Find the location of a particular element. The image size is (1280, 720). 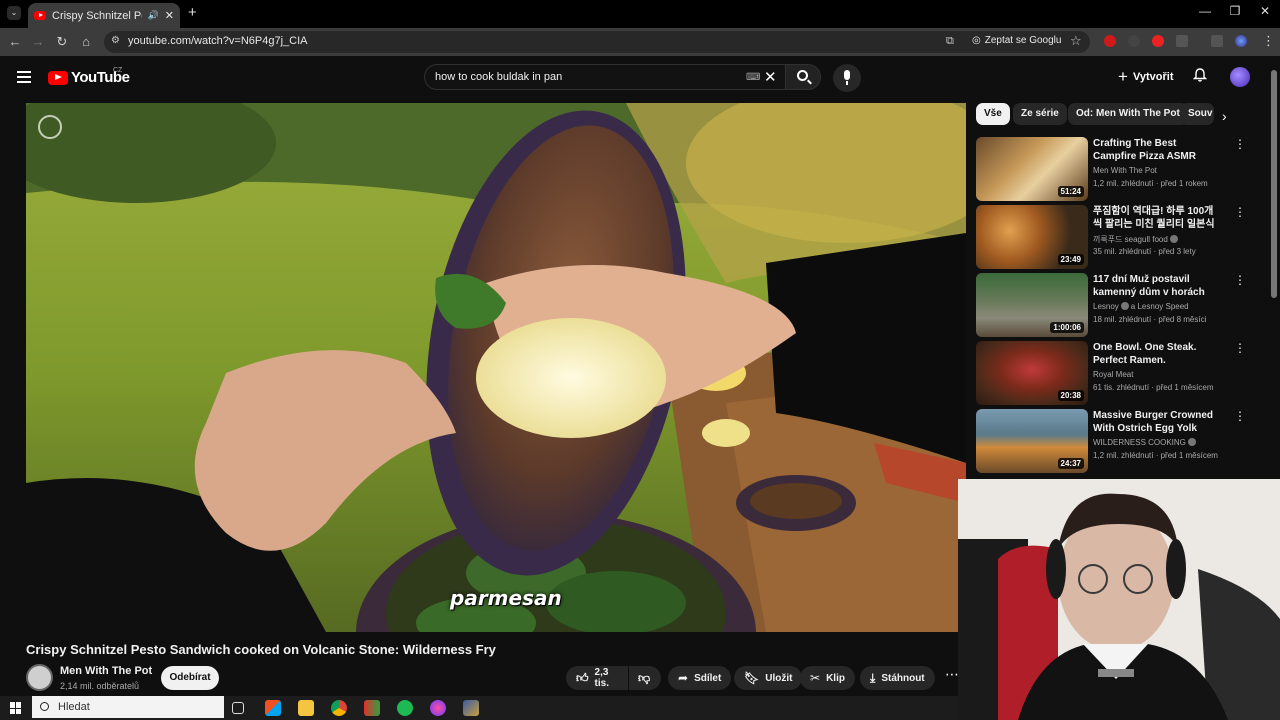

subscribe-button: Odebírat is located at coordinates (190, 678).